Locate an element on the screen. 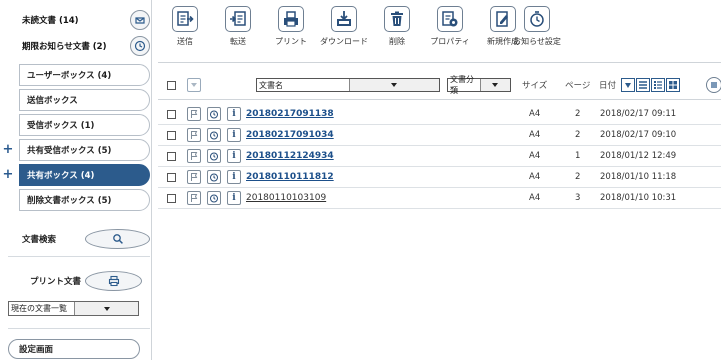  document-date: 2018/02/17 09:10 is located at coordinates (638, 135).